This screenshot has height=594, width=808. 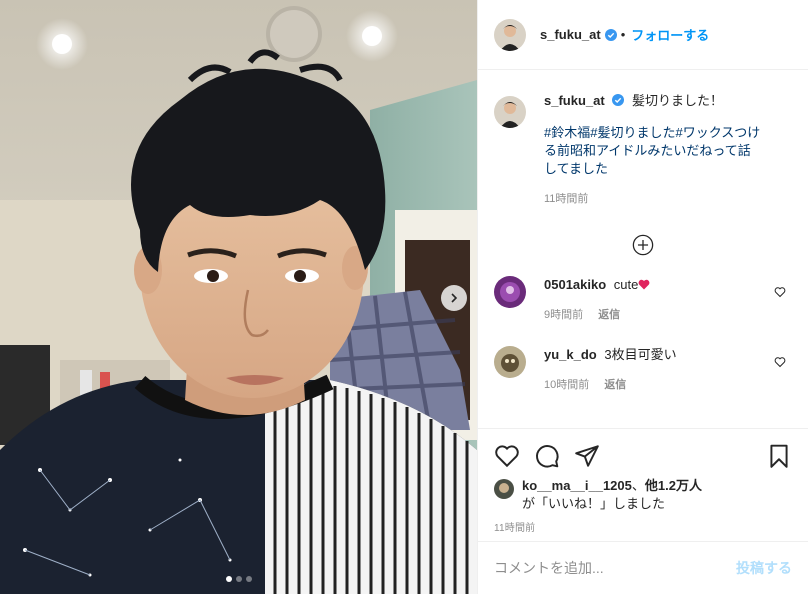 I want to click on caption-avatar, so click(x=510, y=112).